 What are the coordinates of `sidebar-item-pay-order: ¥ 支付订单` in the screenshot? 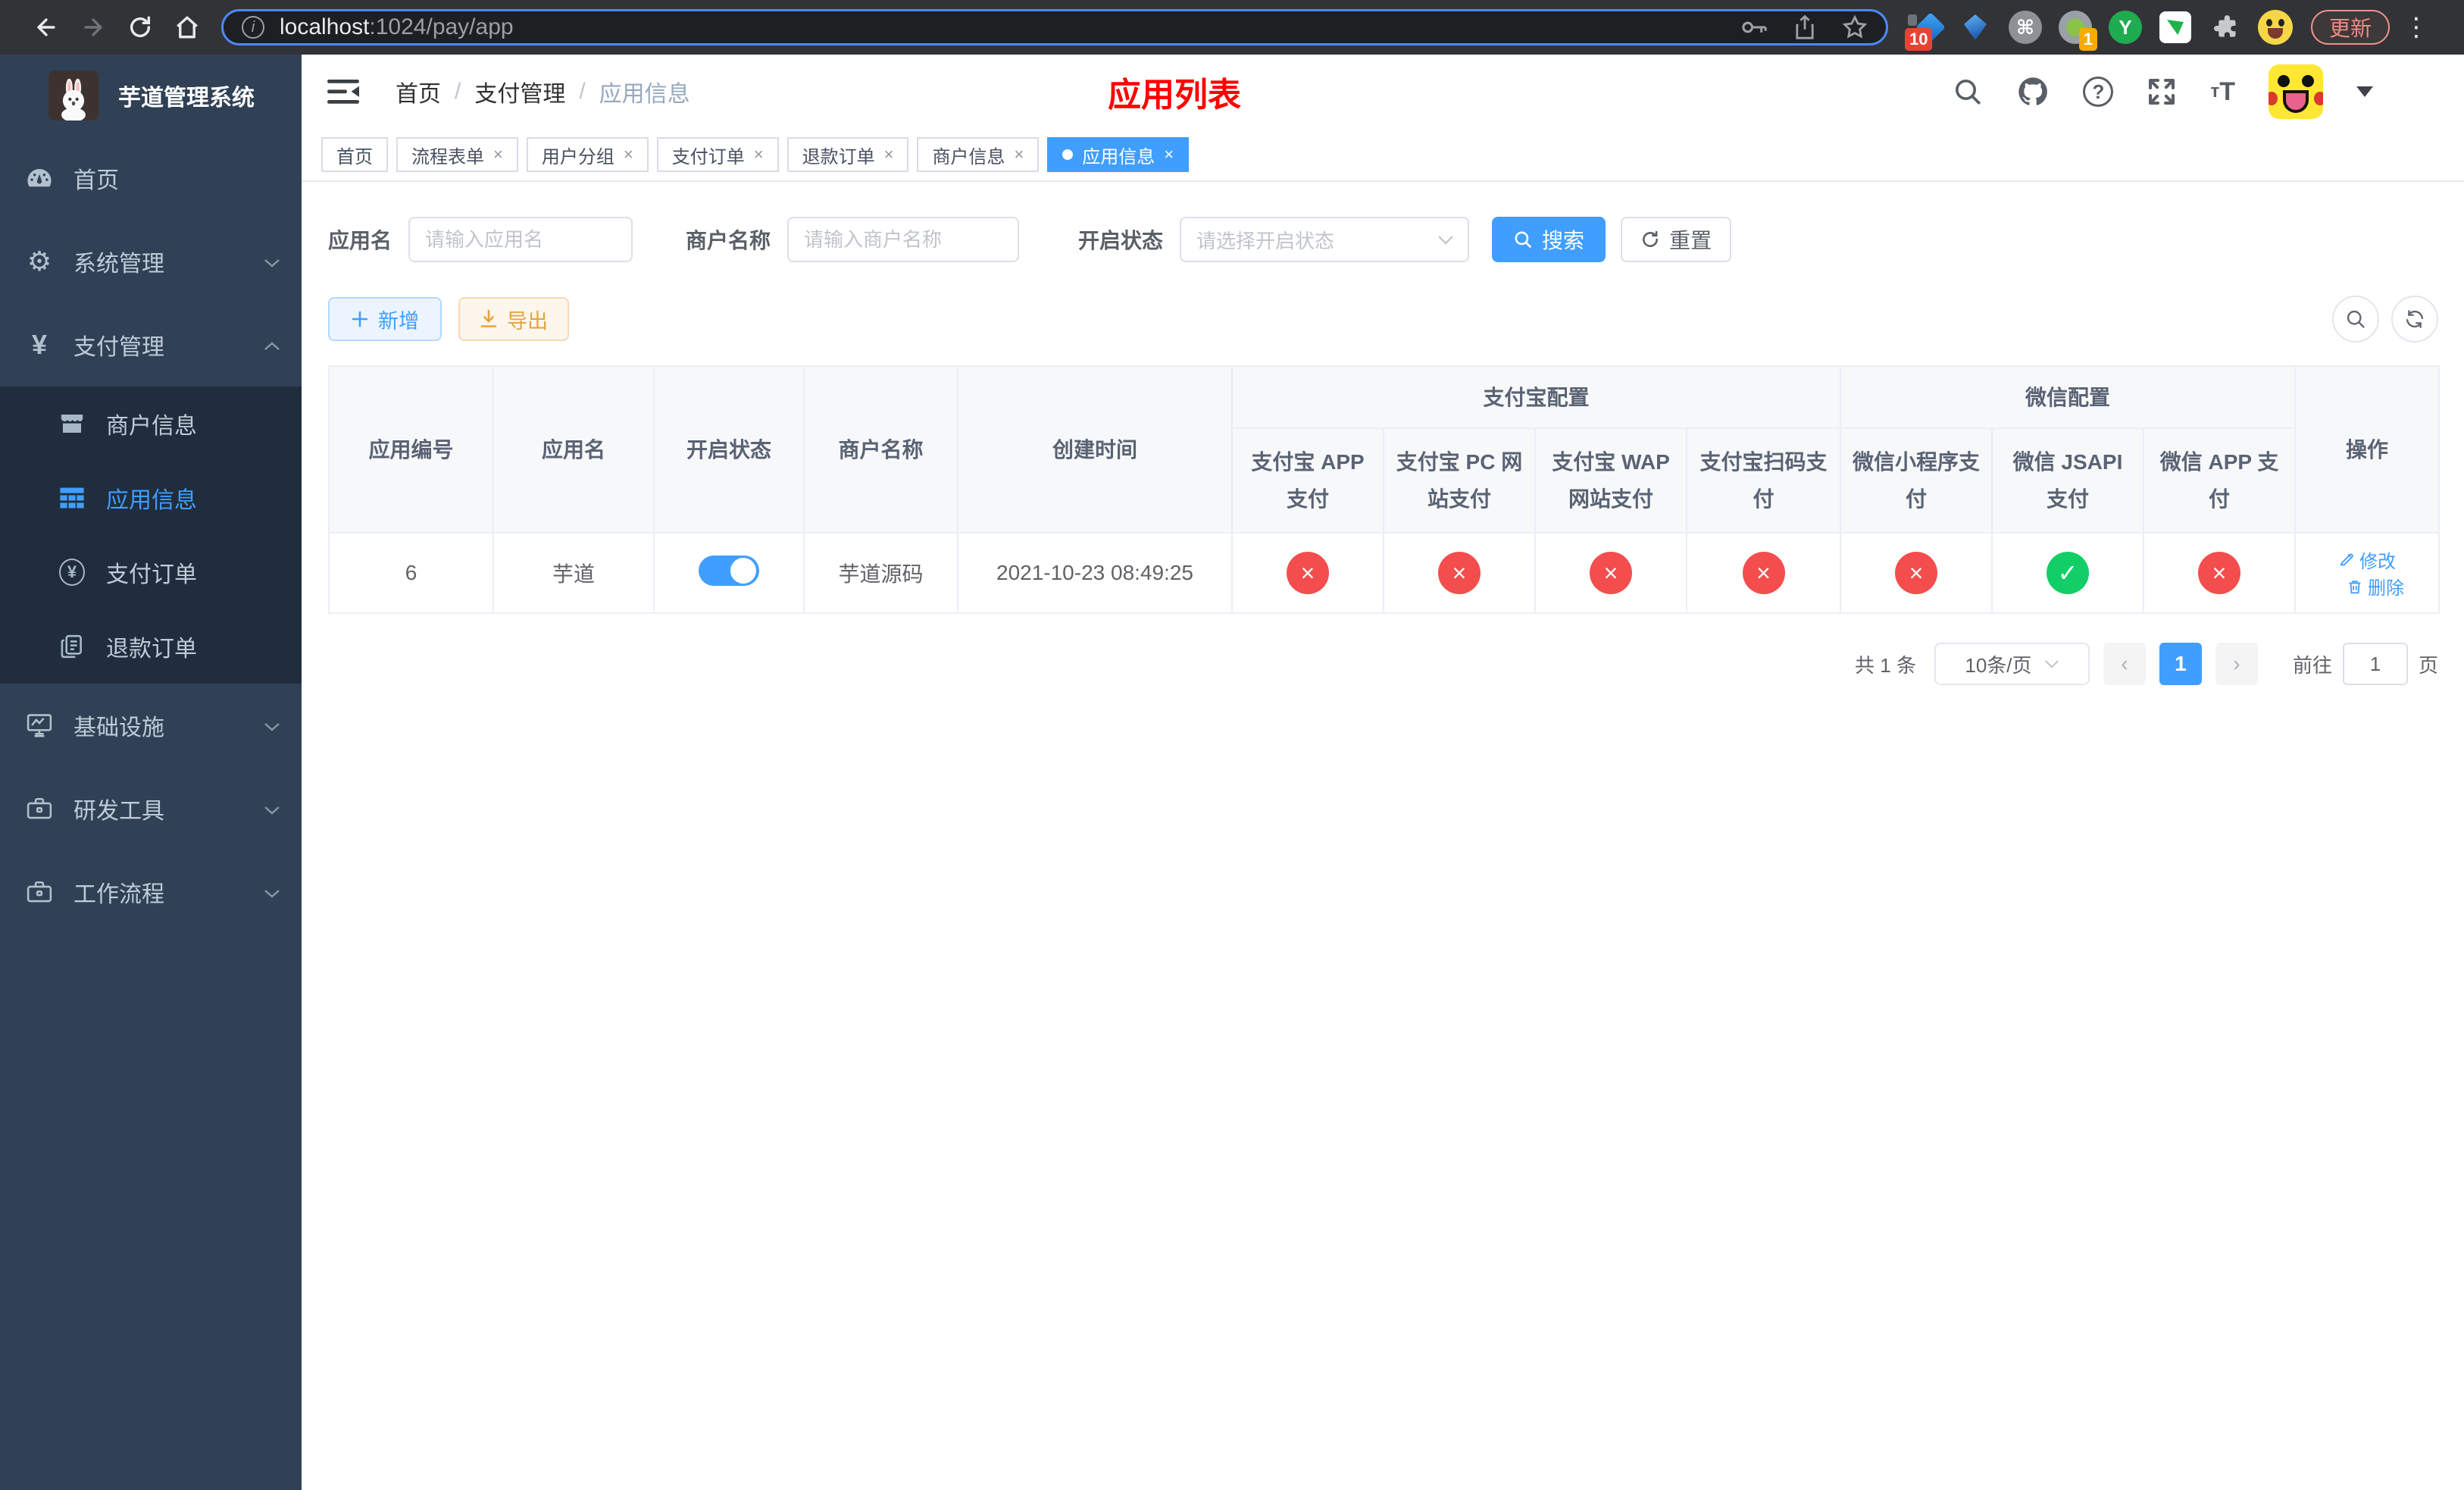 It's located at (151, 572).